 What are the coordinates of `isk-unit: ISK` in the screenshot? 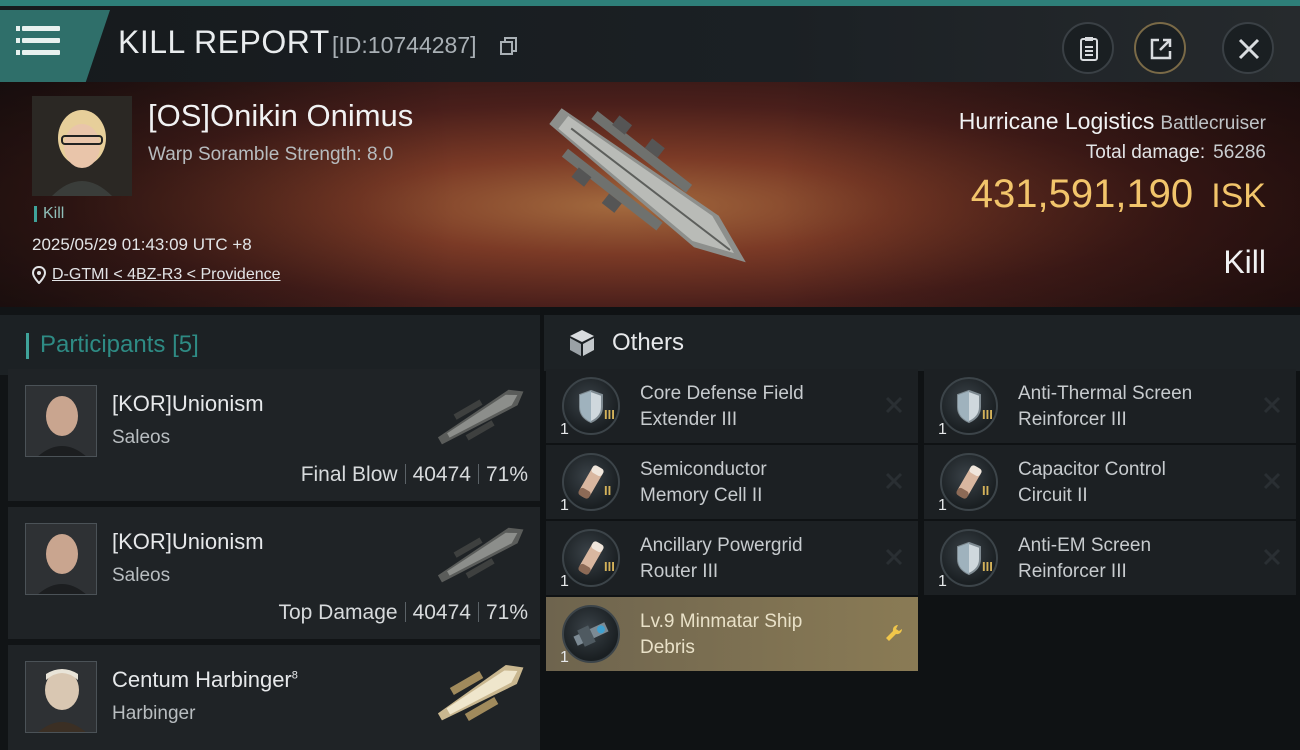 It's located at (1238, 196).